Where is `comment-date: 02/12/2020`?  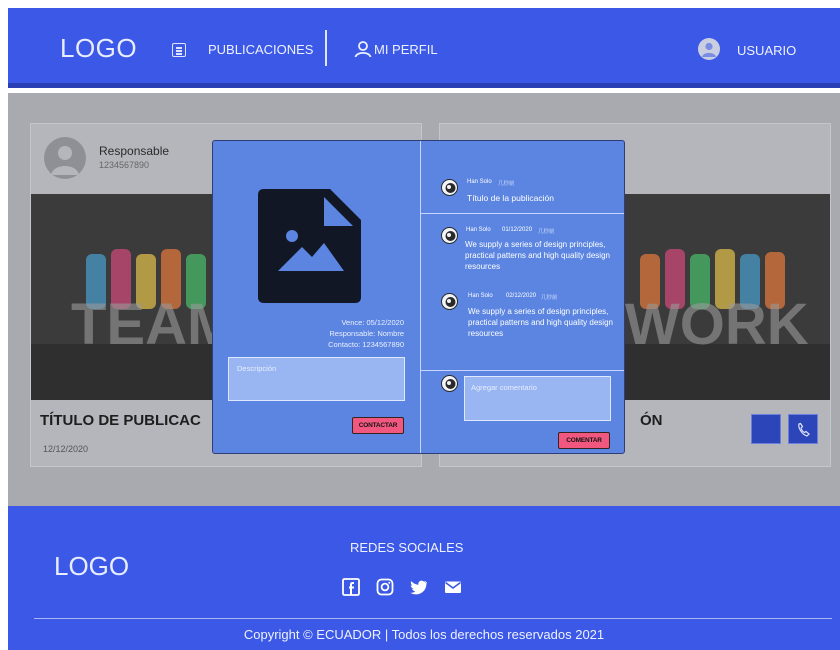
comment-date: 02/12/2020 is located at coordinates (521, 296).